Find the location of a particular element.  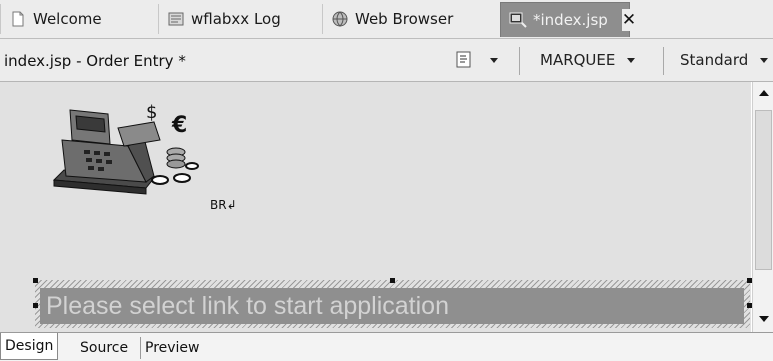

tab-label: wflabxx Log is located at coordinates (236, 19).